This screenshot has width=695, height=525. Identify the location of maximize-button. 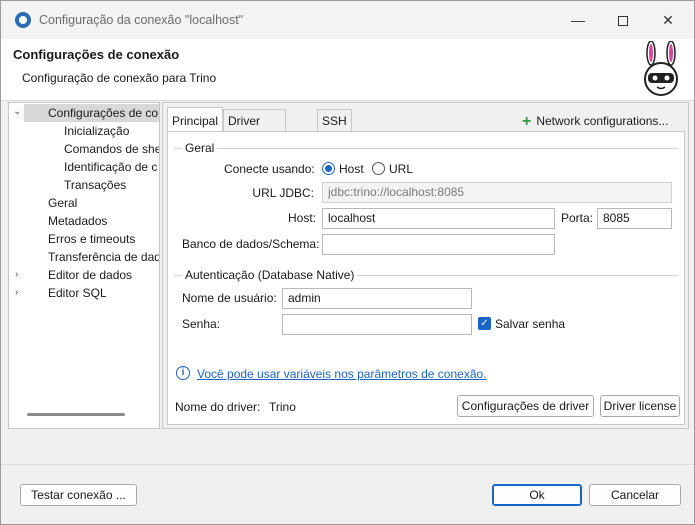
(623, 20).